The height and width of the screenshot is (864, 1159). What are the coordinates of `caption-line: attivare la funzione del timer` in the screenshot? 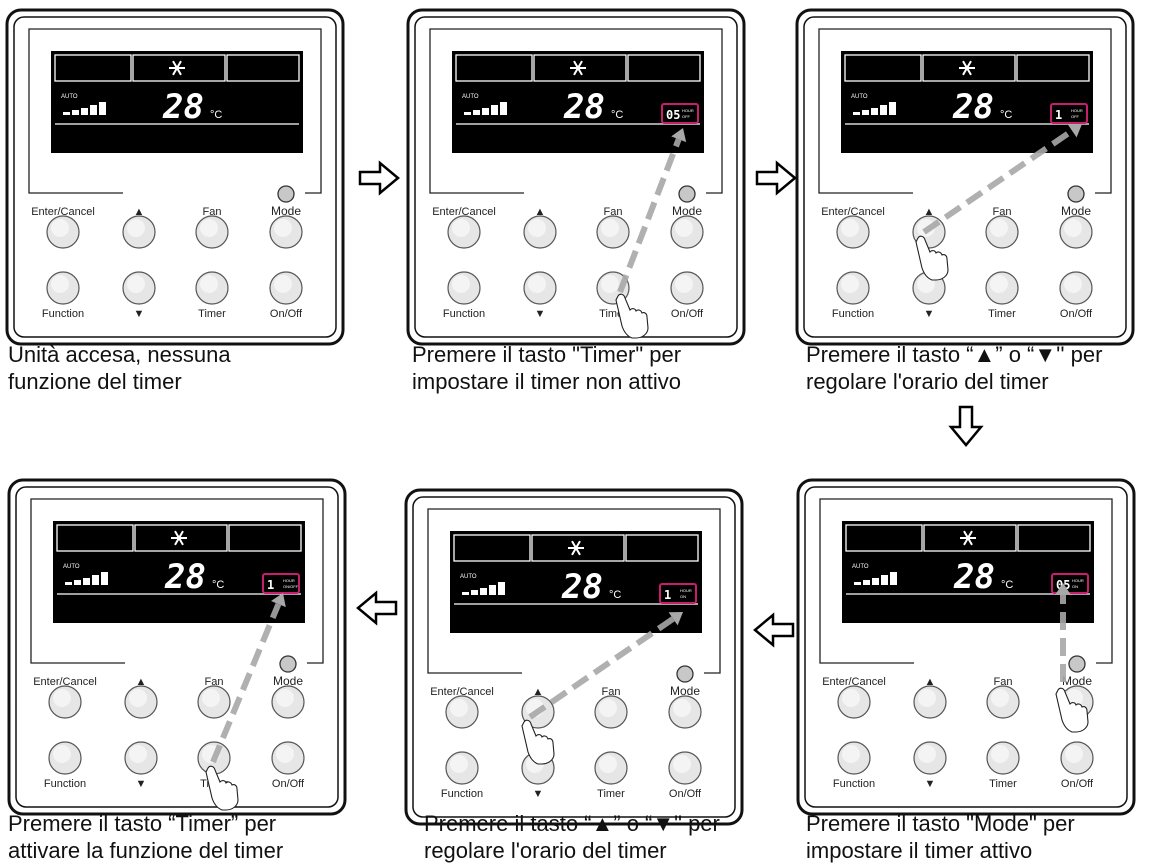 It's located at (146, 850).